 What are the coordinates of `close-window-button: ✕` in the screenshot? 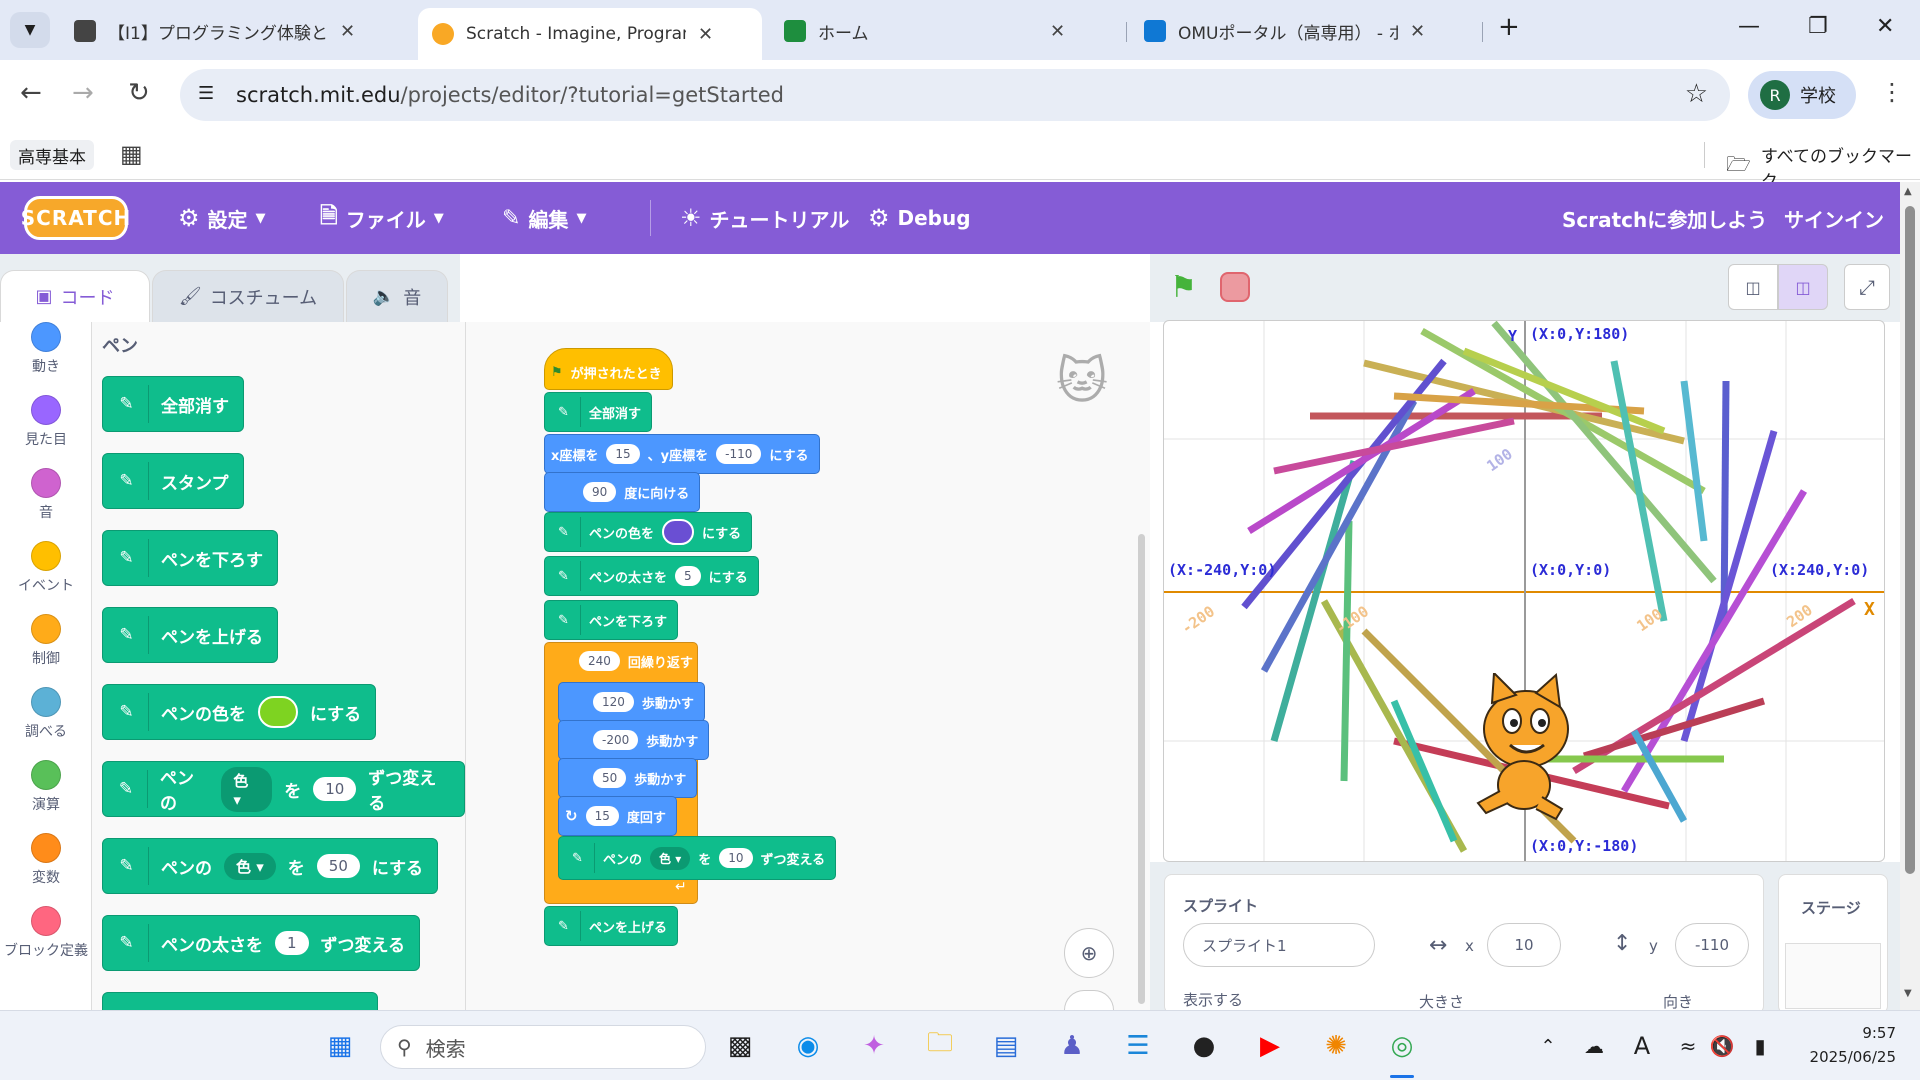 It's located at (1885, 26).